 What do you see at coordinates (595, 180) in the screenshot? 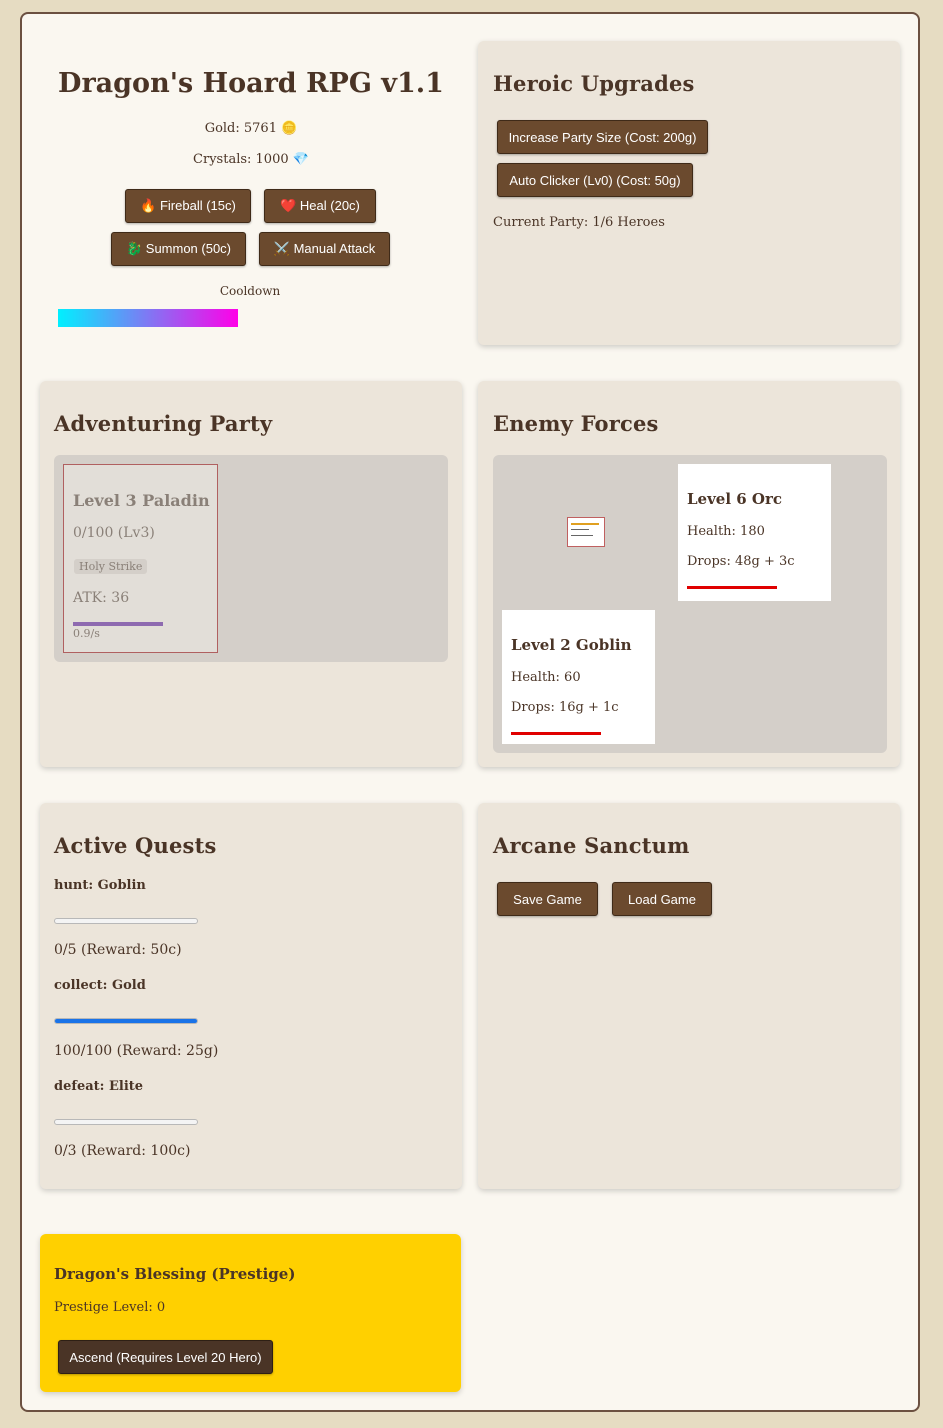
I see `auto-clicker-button: Auto Clicker (Lv0) (Cost: 50g)` at bounding box center [595, 180].